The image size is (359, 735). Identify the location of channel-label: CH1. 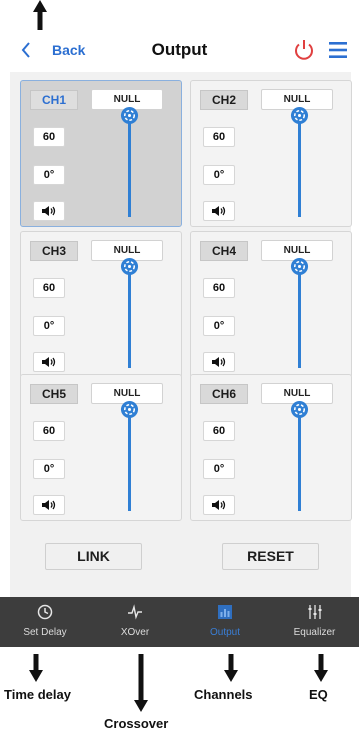
(54, 100).